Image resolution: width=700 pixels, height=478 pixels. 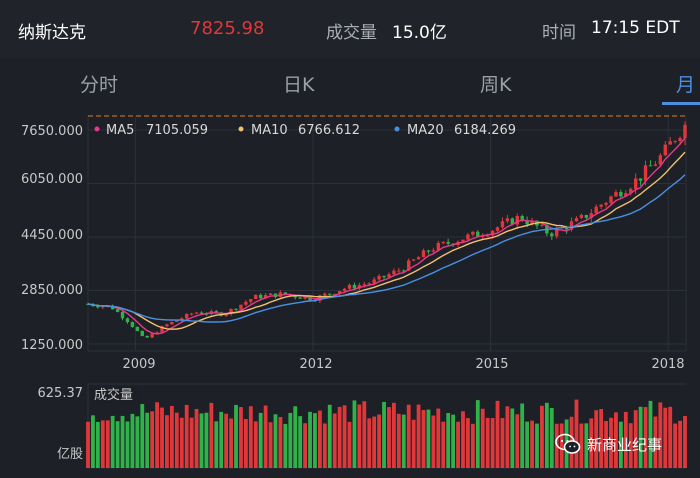 I want to click on tab-daily-k: 日K, so click(x=298, y=83).